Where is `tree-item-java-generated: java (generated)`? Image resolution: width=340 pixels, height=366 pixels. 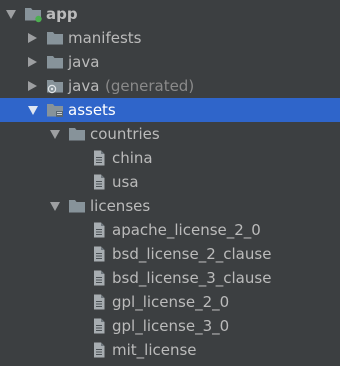 tree-item-java-generated: java (generated) is located at coordinates (170, 86).